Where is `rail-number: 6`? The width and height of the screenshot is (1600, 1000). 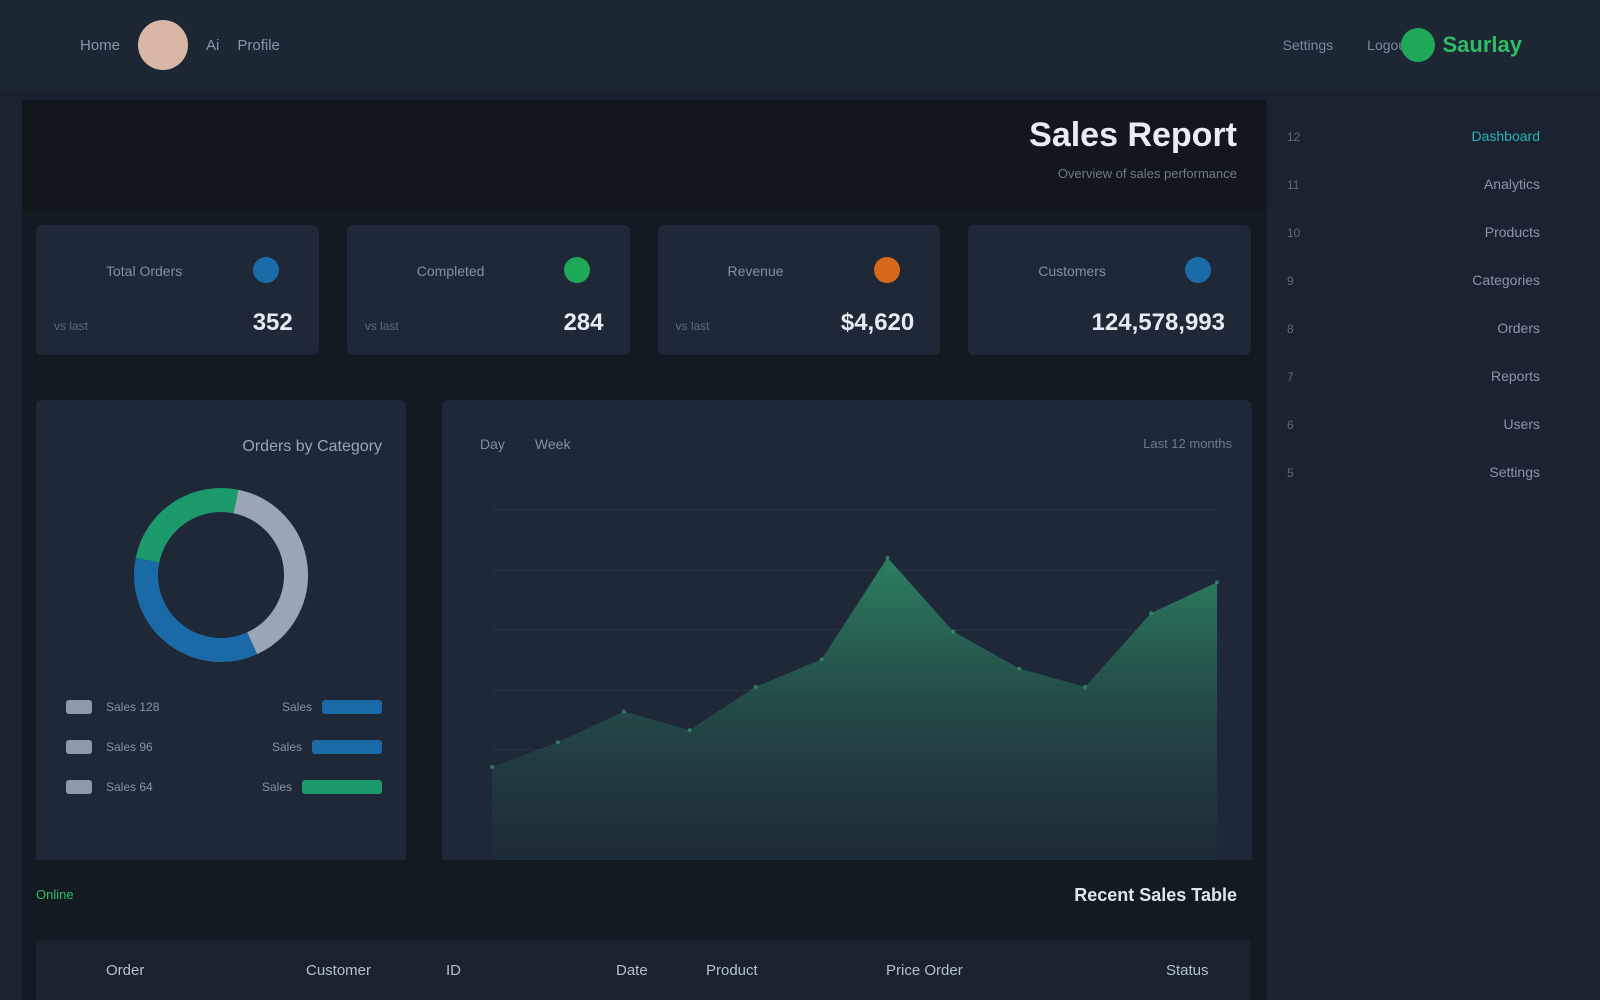
rail-number: 6 is located at coordinates (1290, 425).